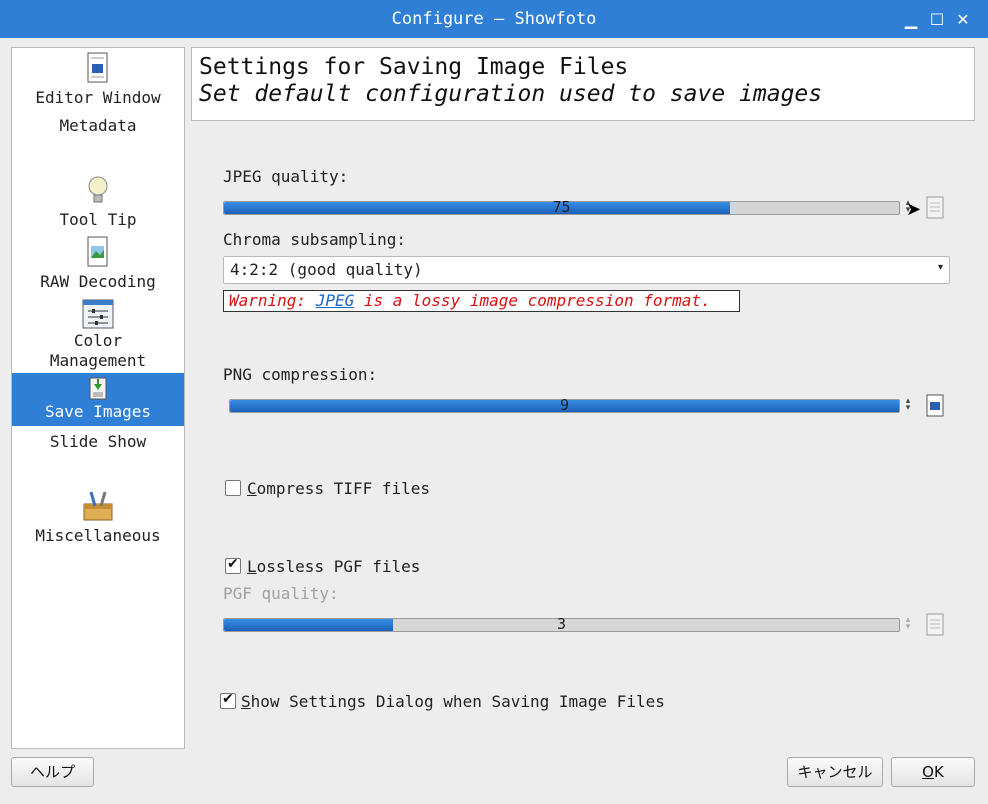  I want to click on sidebar-item-color-management: Color Management, so click(98, 335).